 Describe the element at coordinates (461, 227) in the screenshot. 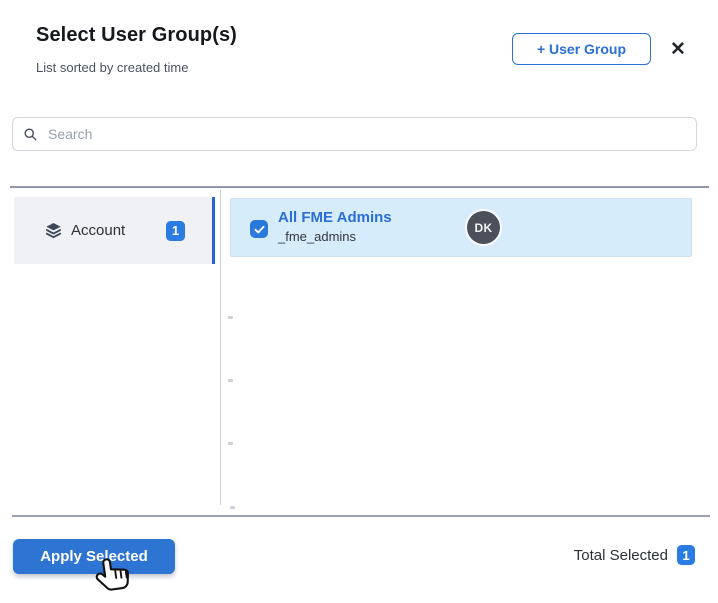

I see `user-group-row: All FME Admins _fme_admins DK` at that location.